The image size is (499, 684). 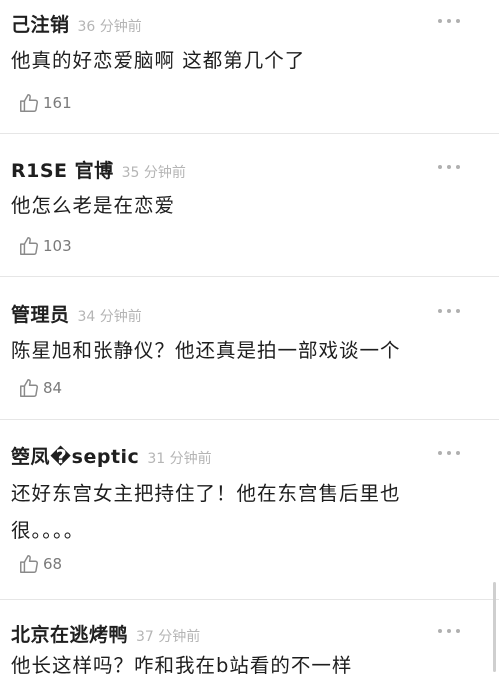 I want to click on like-count: 68, so click(x=53, y=564).